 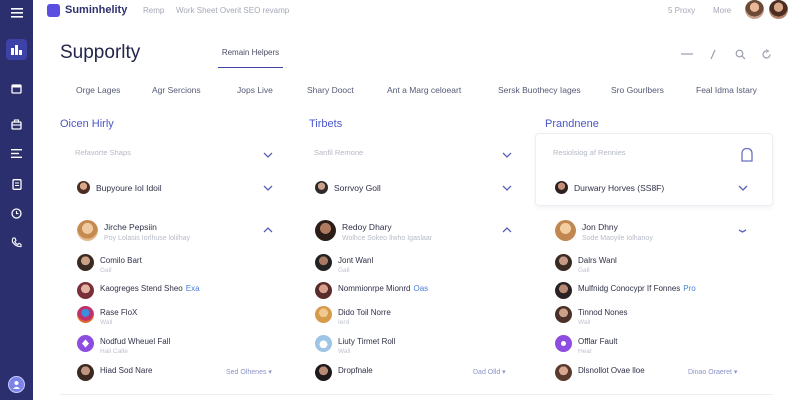 What do you see at coordinates (326, 124) in the screenshot?
I see `column-title: Tirbets` at bounding box center [326, 124].